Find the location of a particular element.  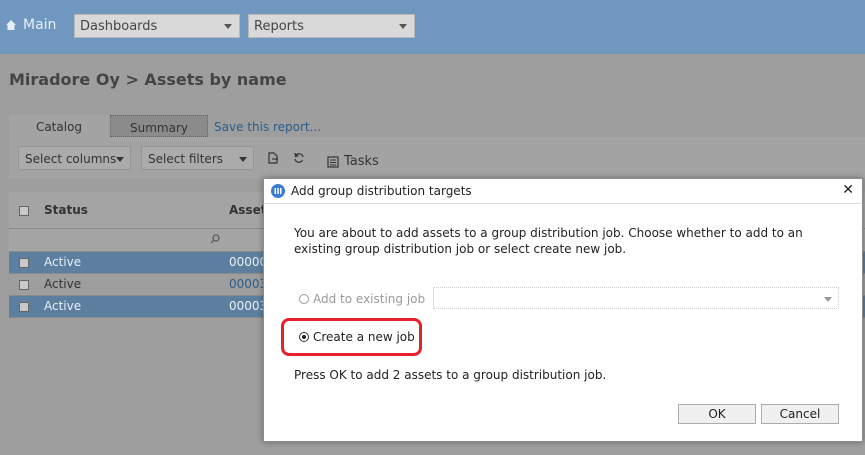

ok-button: OK is located at coordinates (717, 414).